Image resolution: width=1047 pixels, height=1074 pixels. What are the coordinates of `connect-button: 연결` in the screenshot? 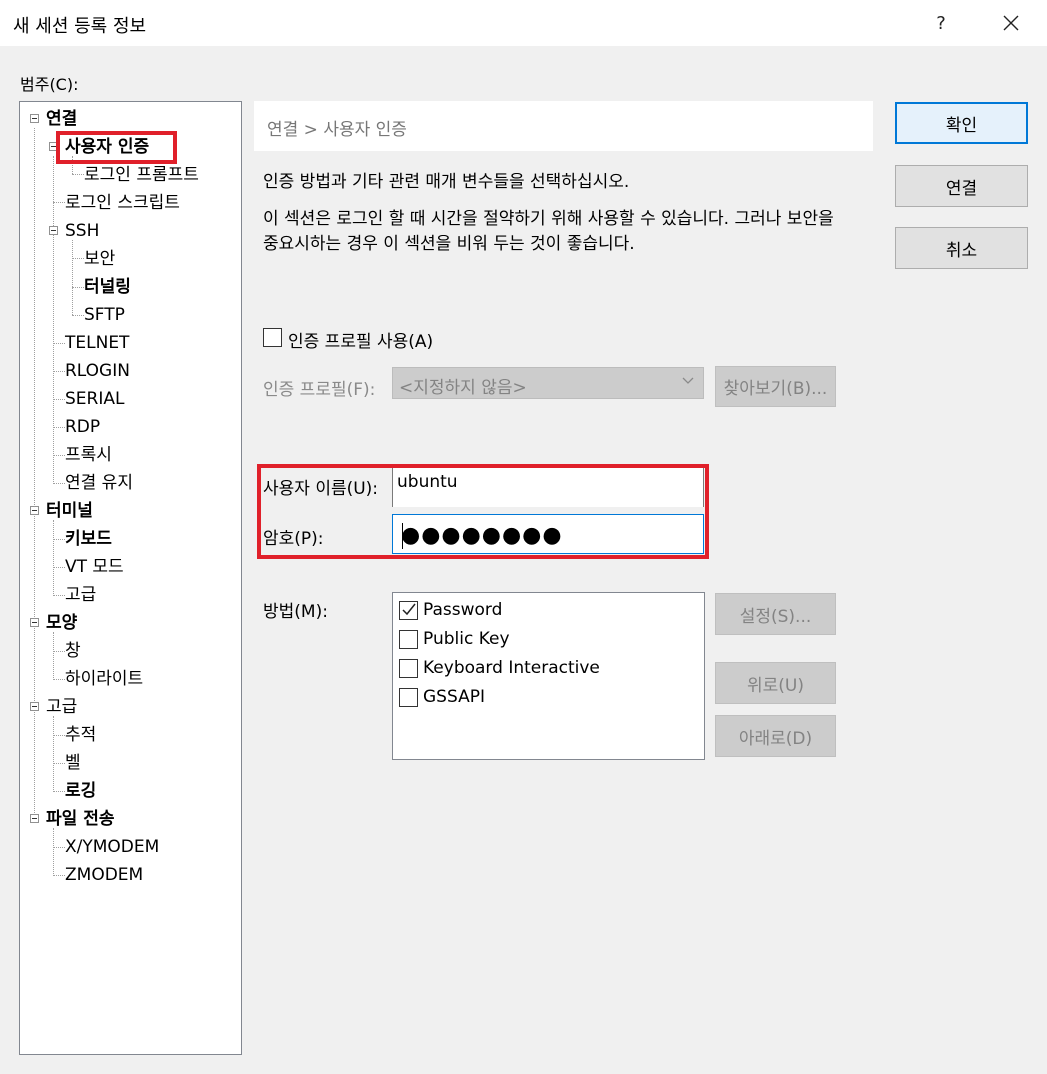 It's located at (961, 186).